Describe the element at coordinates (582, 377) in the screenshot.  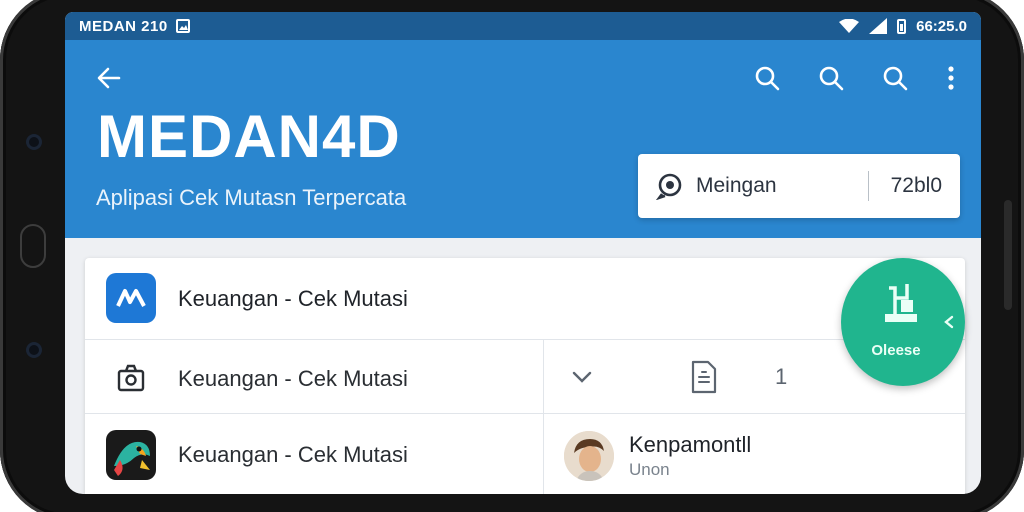
I see `chevron-down-icon` at that location.